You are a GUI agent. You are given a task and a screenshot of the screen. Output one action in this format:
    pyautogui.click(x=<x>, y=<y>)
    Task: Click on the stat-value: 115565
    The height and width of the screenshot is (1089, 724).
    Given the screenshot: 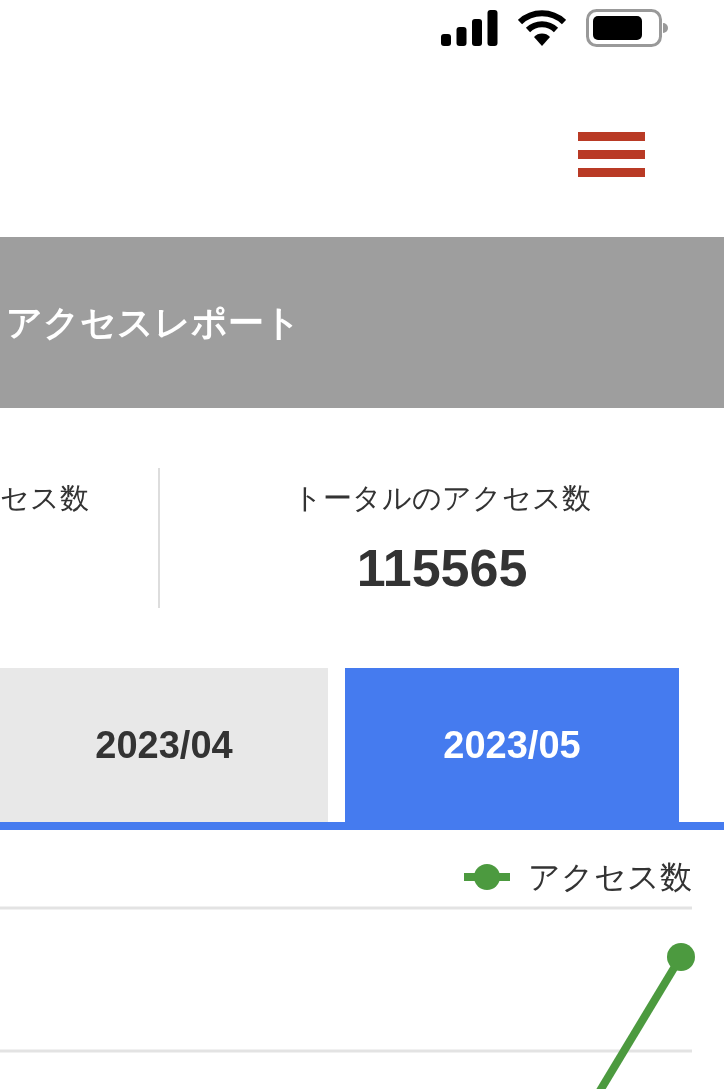 What is the action you would take?
    pyautogui.click(x=442, y=568)
    